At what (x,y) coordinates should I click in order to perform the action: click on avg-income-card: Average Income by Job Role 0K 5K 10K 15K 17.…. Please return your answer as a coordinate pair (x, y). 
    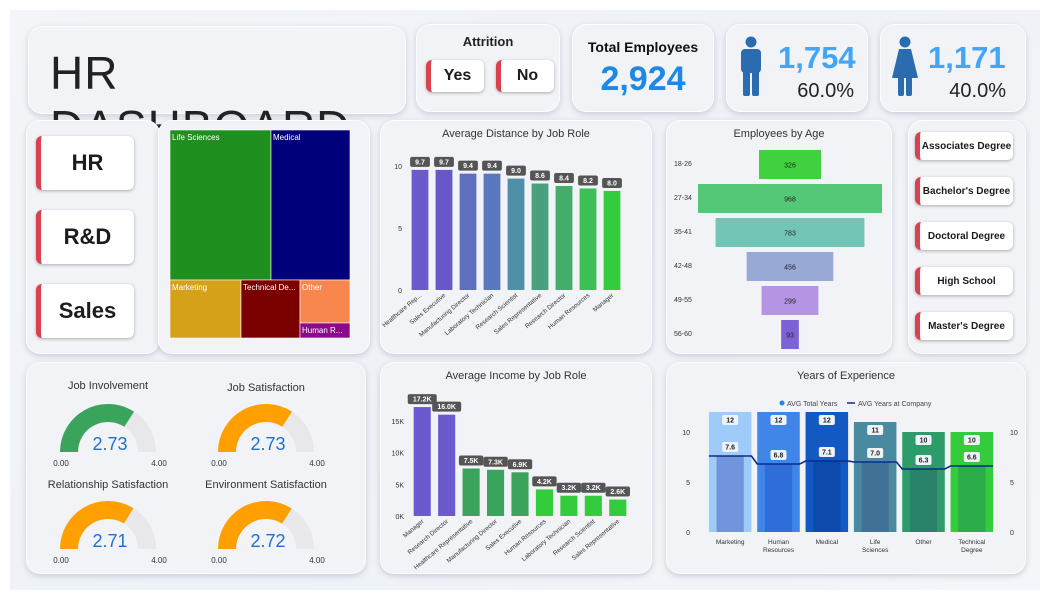
    Looking at the image, I should click on (516, 468).